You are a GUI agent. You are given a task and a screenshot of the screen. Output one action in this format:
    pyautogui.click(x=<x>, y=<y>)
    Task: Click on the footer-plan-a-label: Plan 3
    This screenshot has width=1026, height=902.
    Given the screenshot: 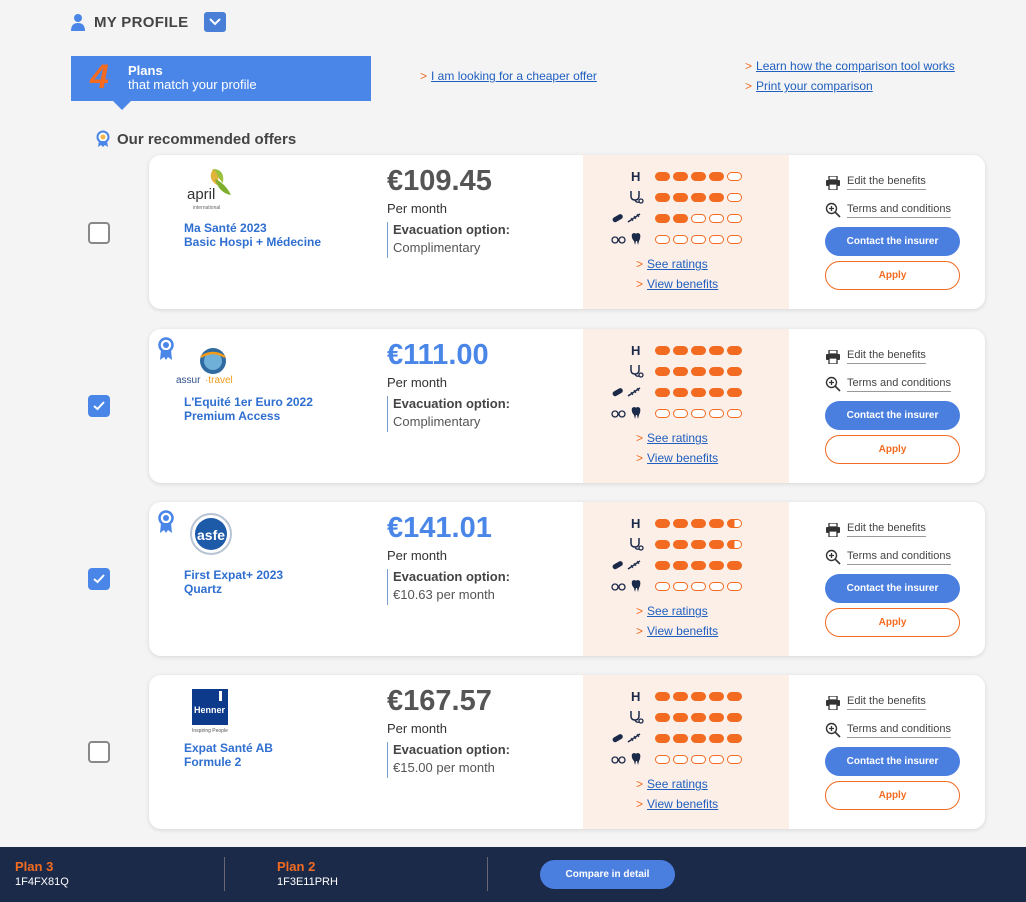 What is the action you would take?
    pyautogui.click(x=34, y=866)
    